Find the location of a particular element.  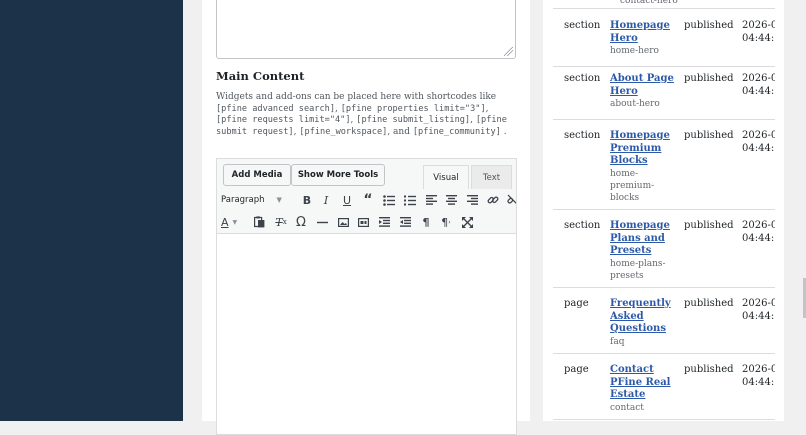

link-icon is located at coordinates (493, 200).